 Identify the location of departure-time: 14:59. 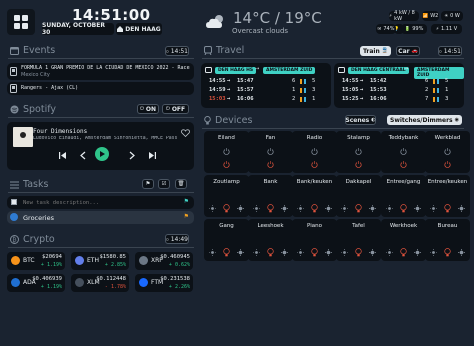
(217, 90).